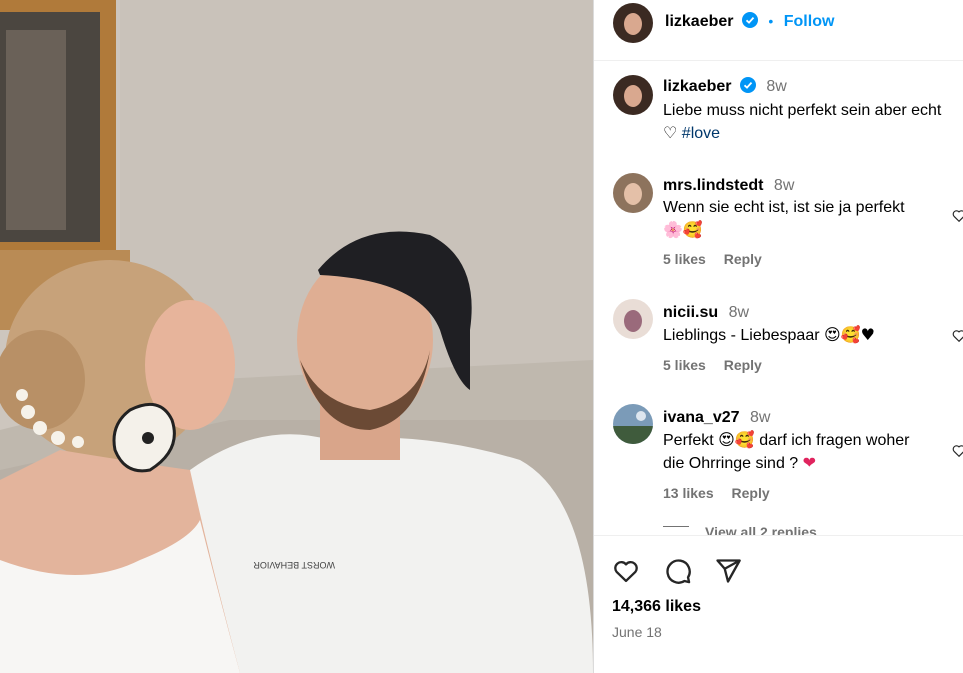  What do you see at coordinates (809, 21) in the screenshot?
I see `follow-button: Follow` at bounding box center [809, 21].